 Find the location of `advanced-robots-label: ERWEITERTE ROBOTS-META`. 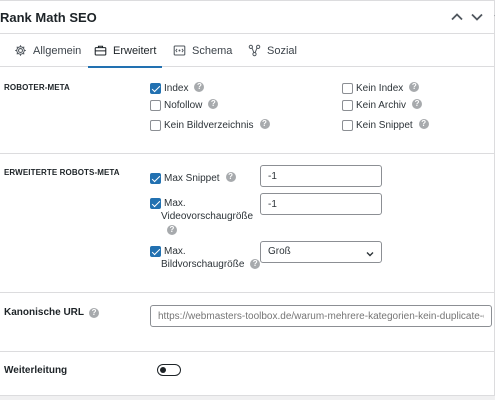

advanced-robots-label: ERWEITERTE ROBOTS-META is located at coordinates (62, 172).